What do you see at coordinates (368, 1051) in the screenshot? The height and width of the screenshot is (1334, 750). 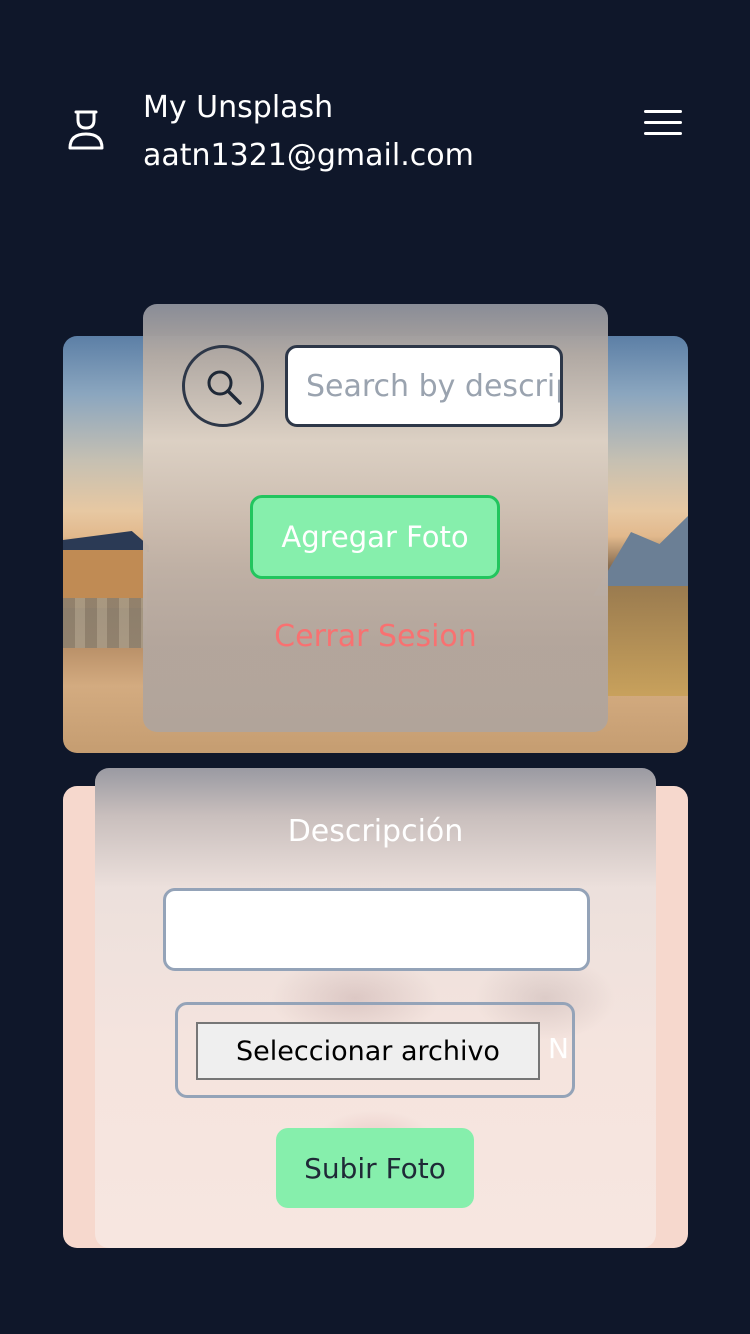 I see `choose-file-button: Seleccionar archivo` at bounding box center [368, 1051].